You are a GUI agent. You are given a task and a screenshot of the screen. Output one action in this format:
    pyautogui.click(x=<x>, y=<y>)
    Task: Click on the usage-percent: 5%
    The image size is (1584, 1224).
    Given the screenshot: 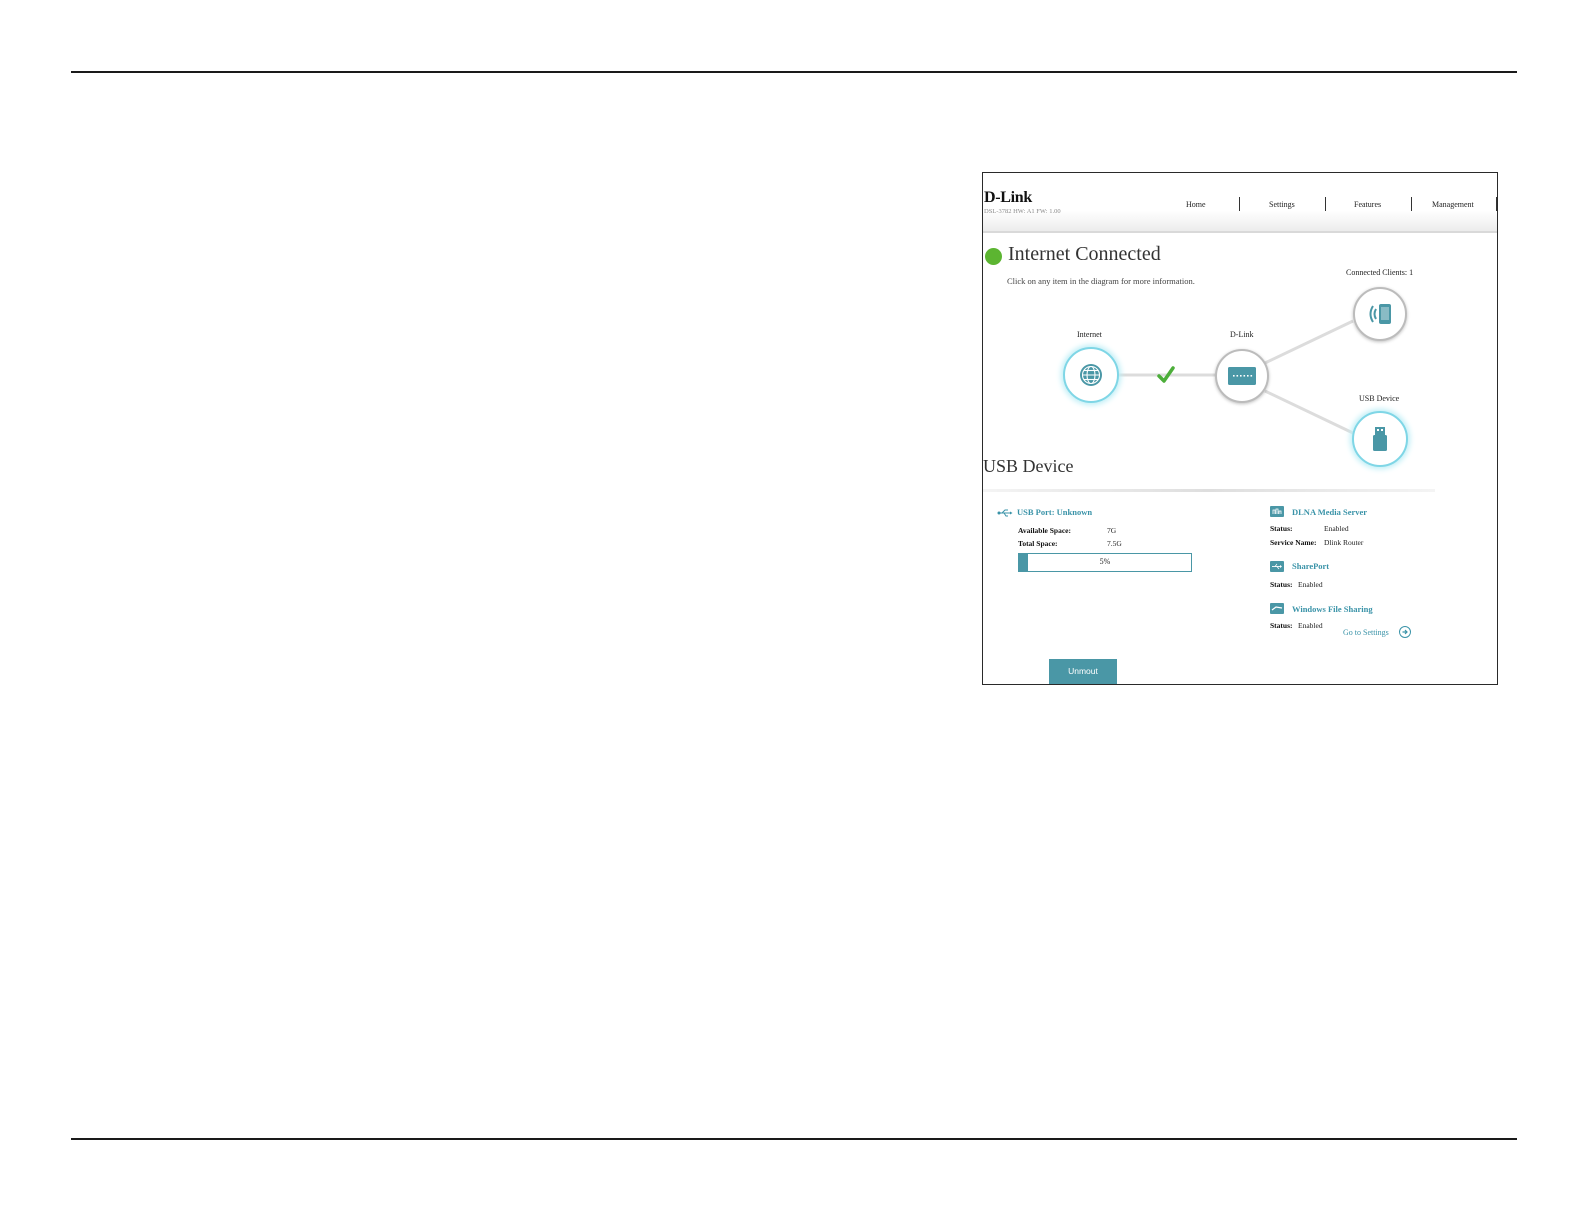 What is the action you would take?
    pyautogui.click(x=1105, y=561)
    